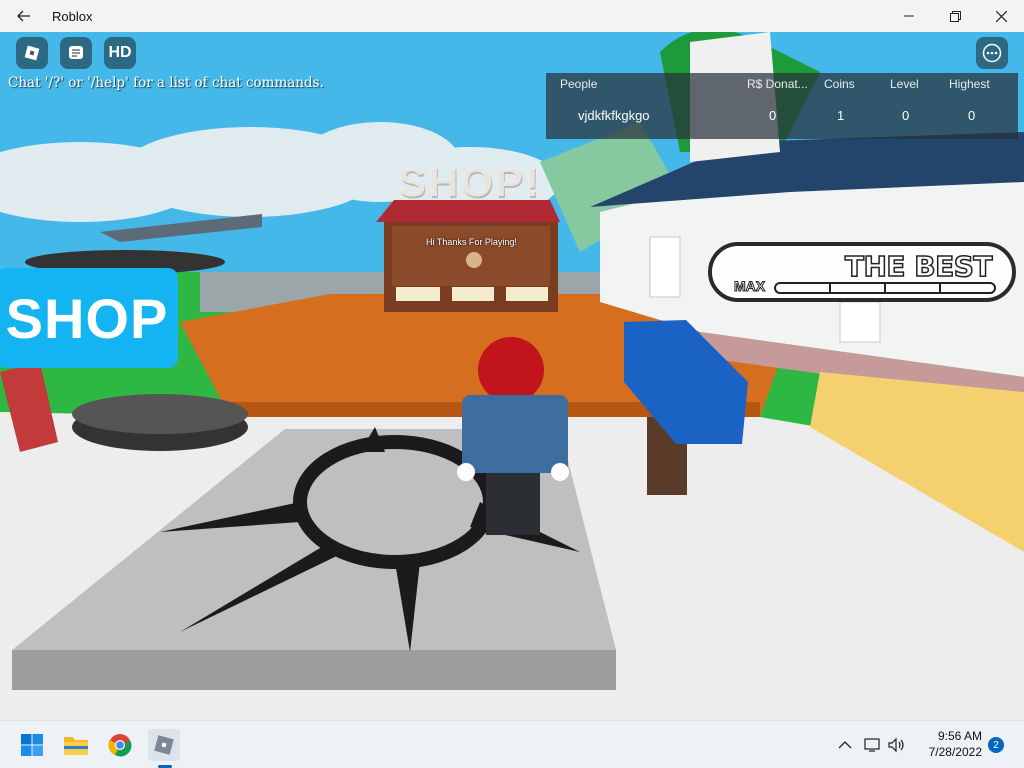 This screenshot has width=1024, height=768. I want to click on clock: 9:56 AM 7/28/2022, so click(949, 744).